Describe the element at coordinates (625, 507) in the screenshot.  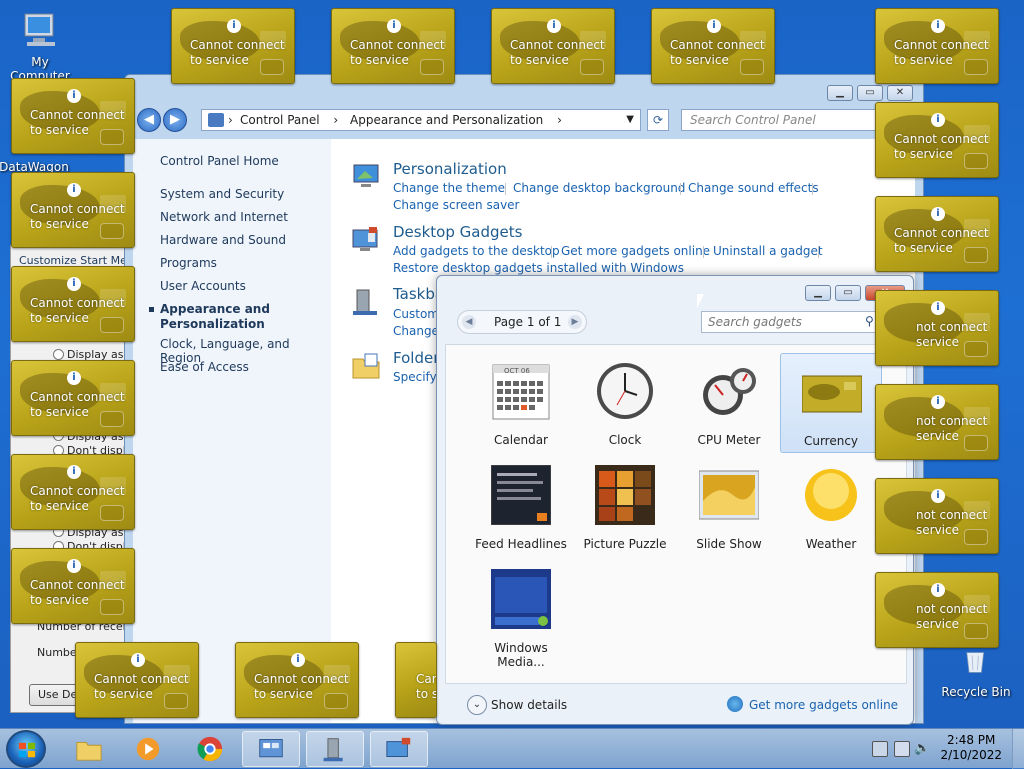
I see `gadget-picture-puzzle: Picture Puzzle` at that location.